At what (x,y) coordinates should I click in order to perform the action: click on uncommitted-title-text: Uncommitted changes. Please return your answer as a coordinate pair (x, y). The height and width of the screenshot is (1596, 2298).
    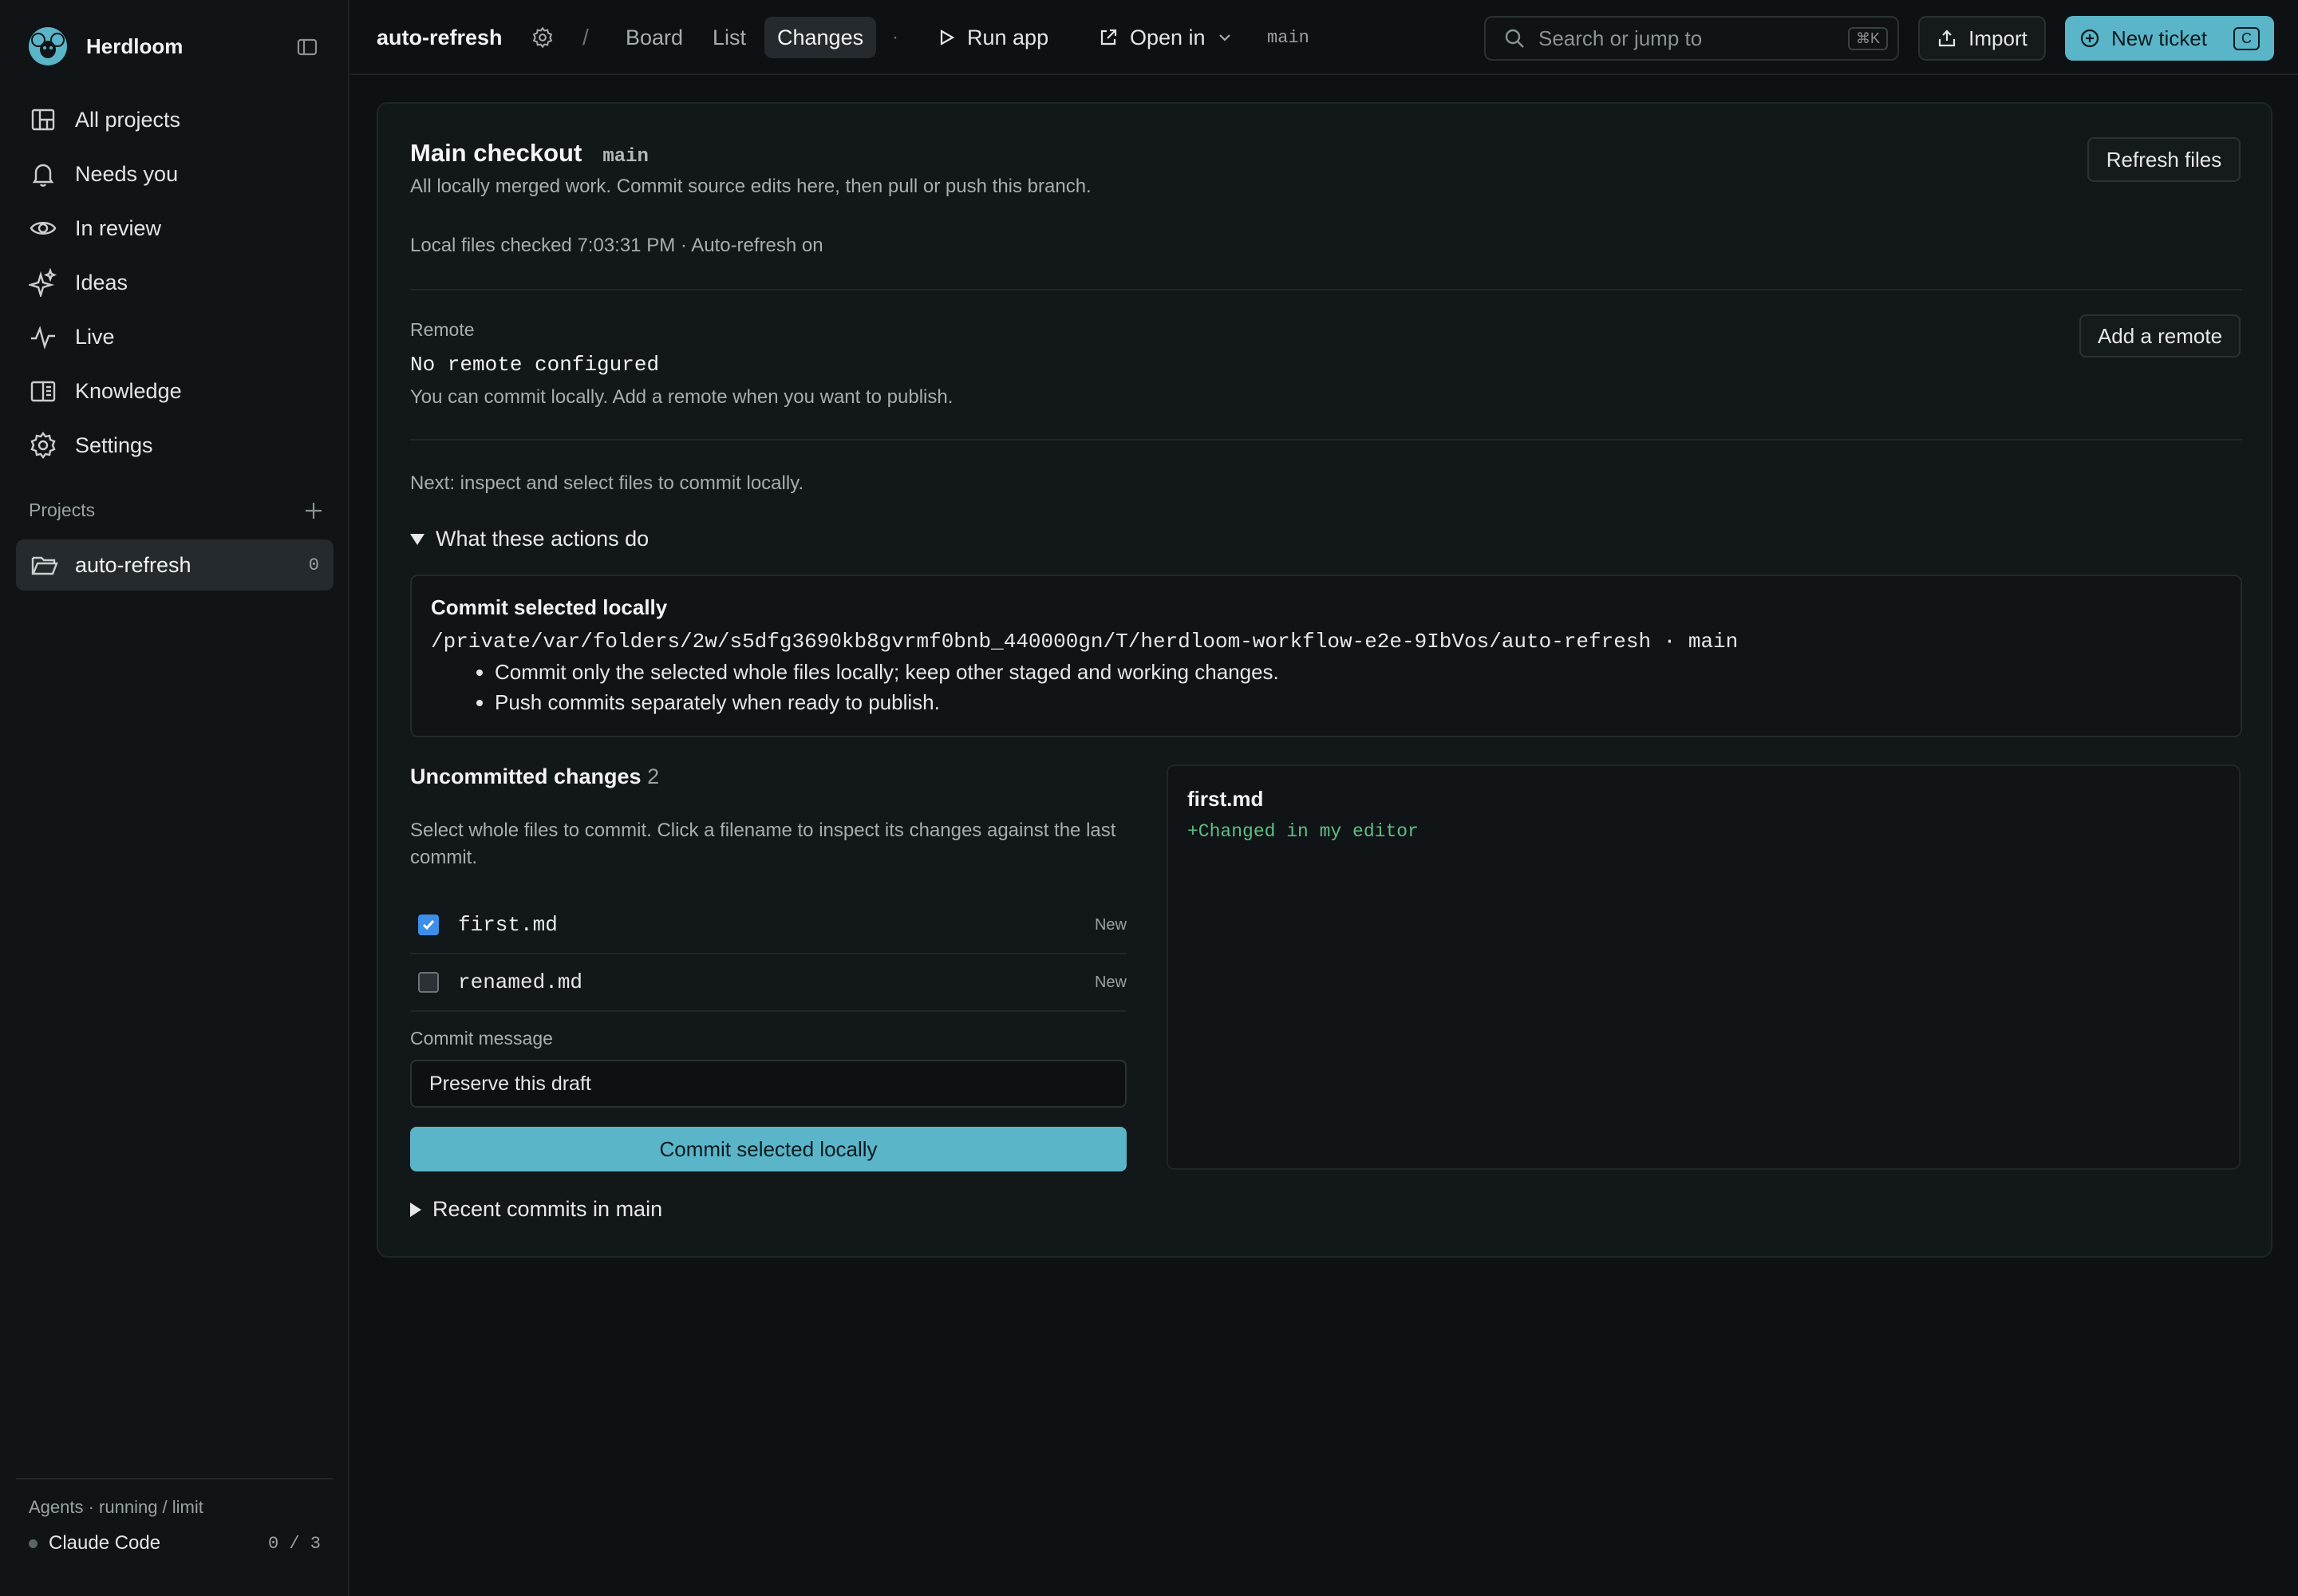
    Looking at the image, I should click on (526, 776).